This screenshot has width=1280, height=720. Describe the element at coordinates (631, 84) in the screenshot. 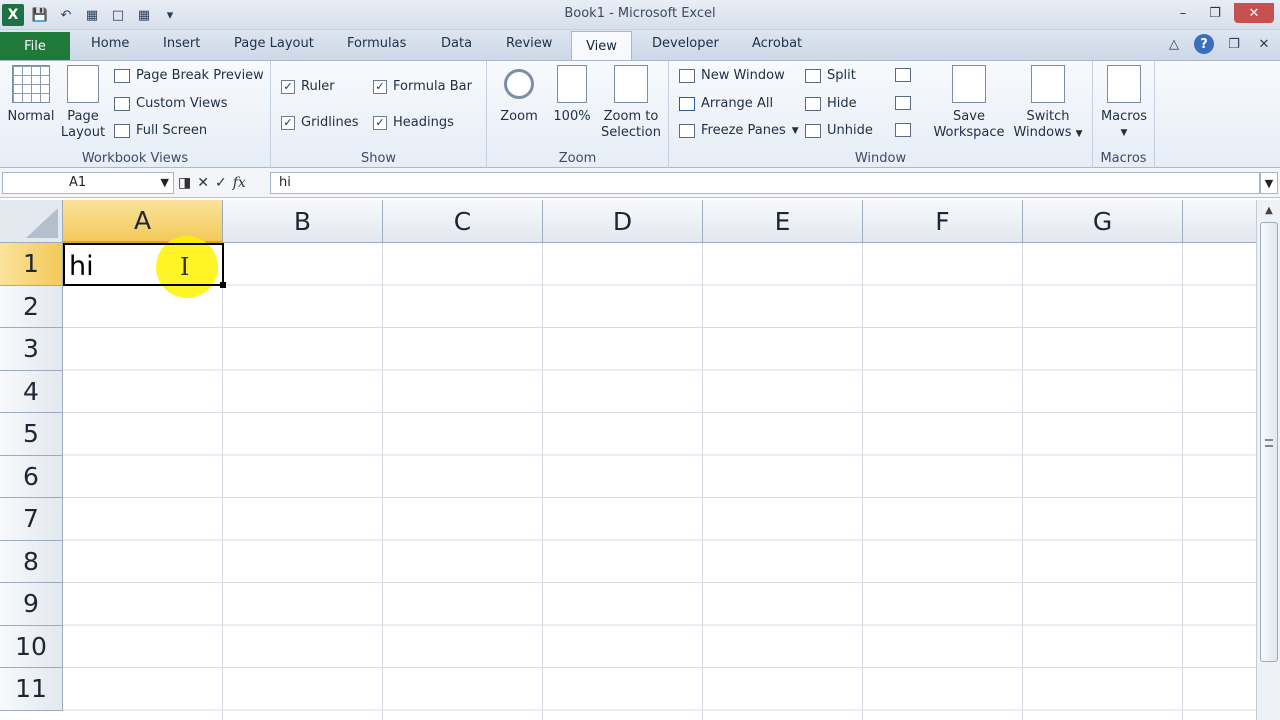

I see `zoom-selection-icon` at that location.